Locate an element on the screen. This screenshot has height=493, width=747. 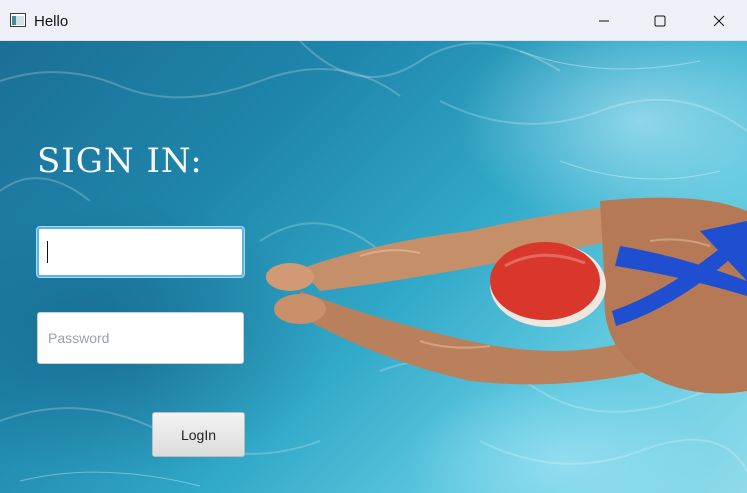
username-input is located at coordinates (140, 252).